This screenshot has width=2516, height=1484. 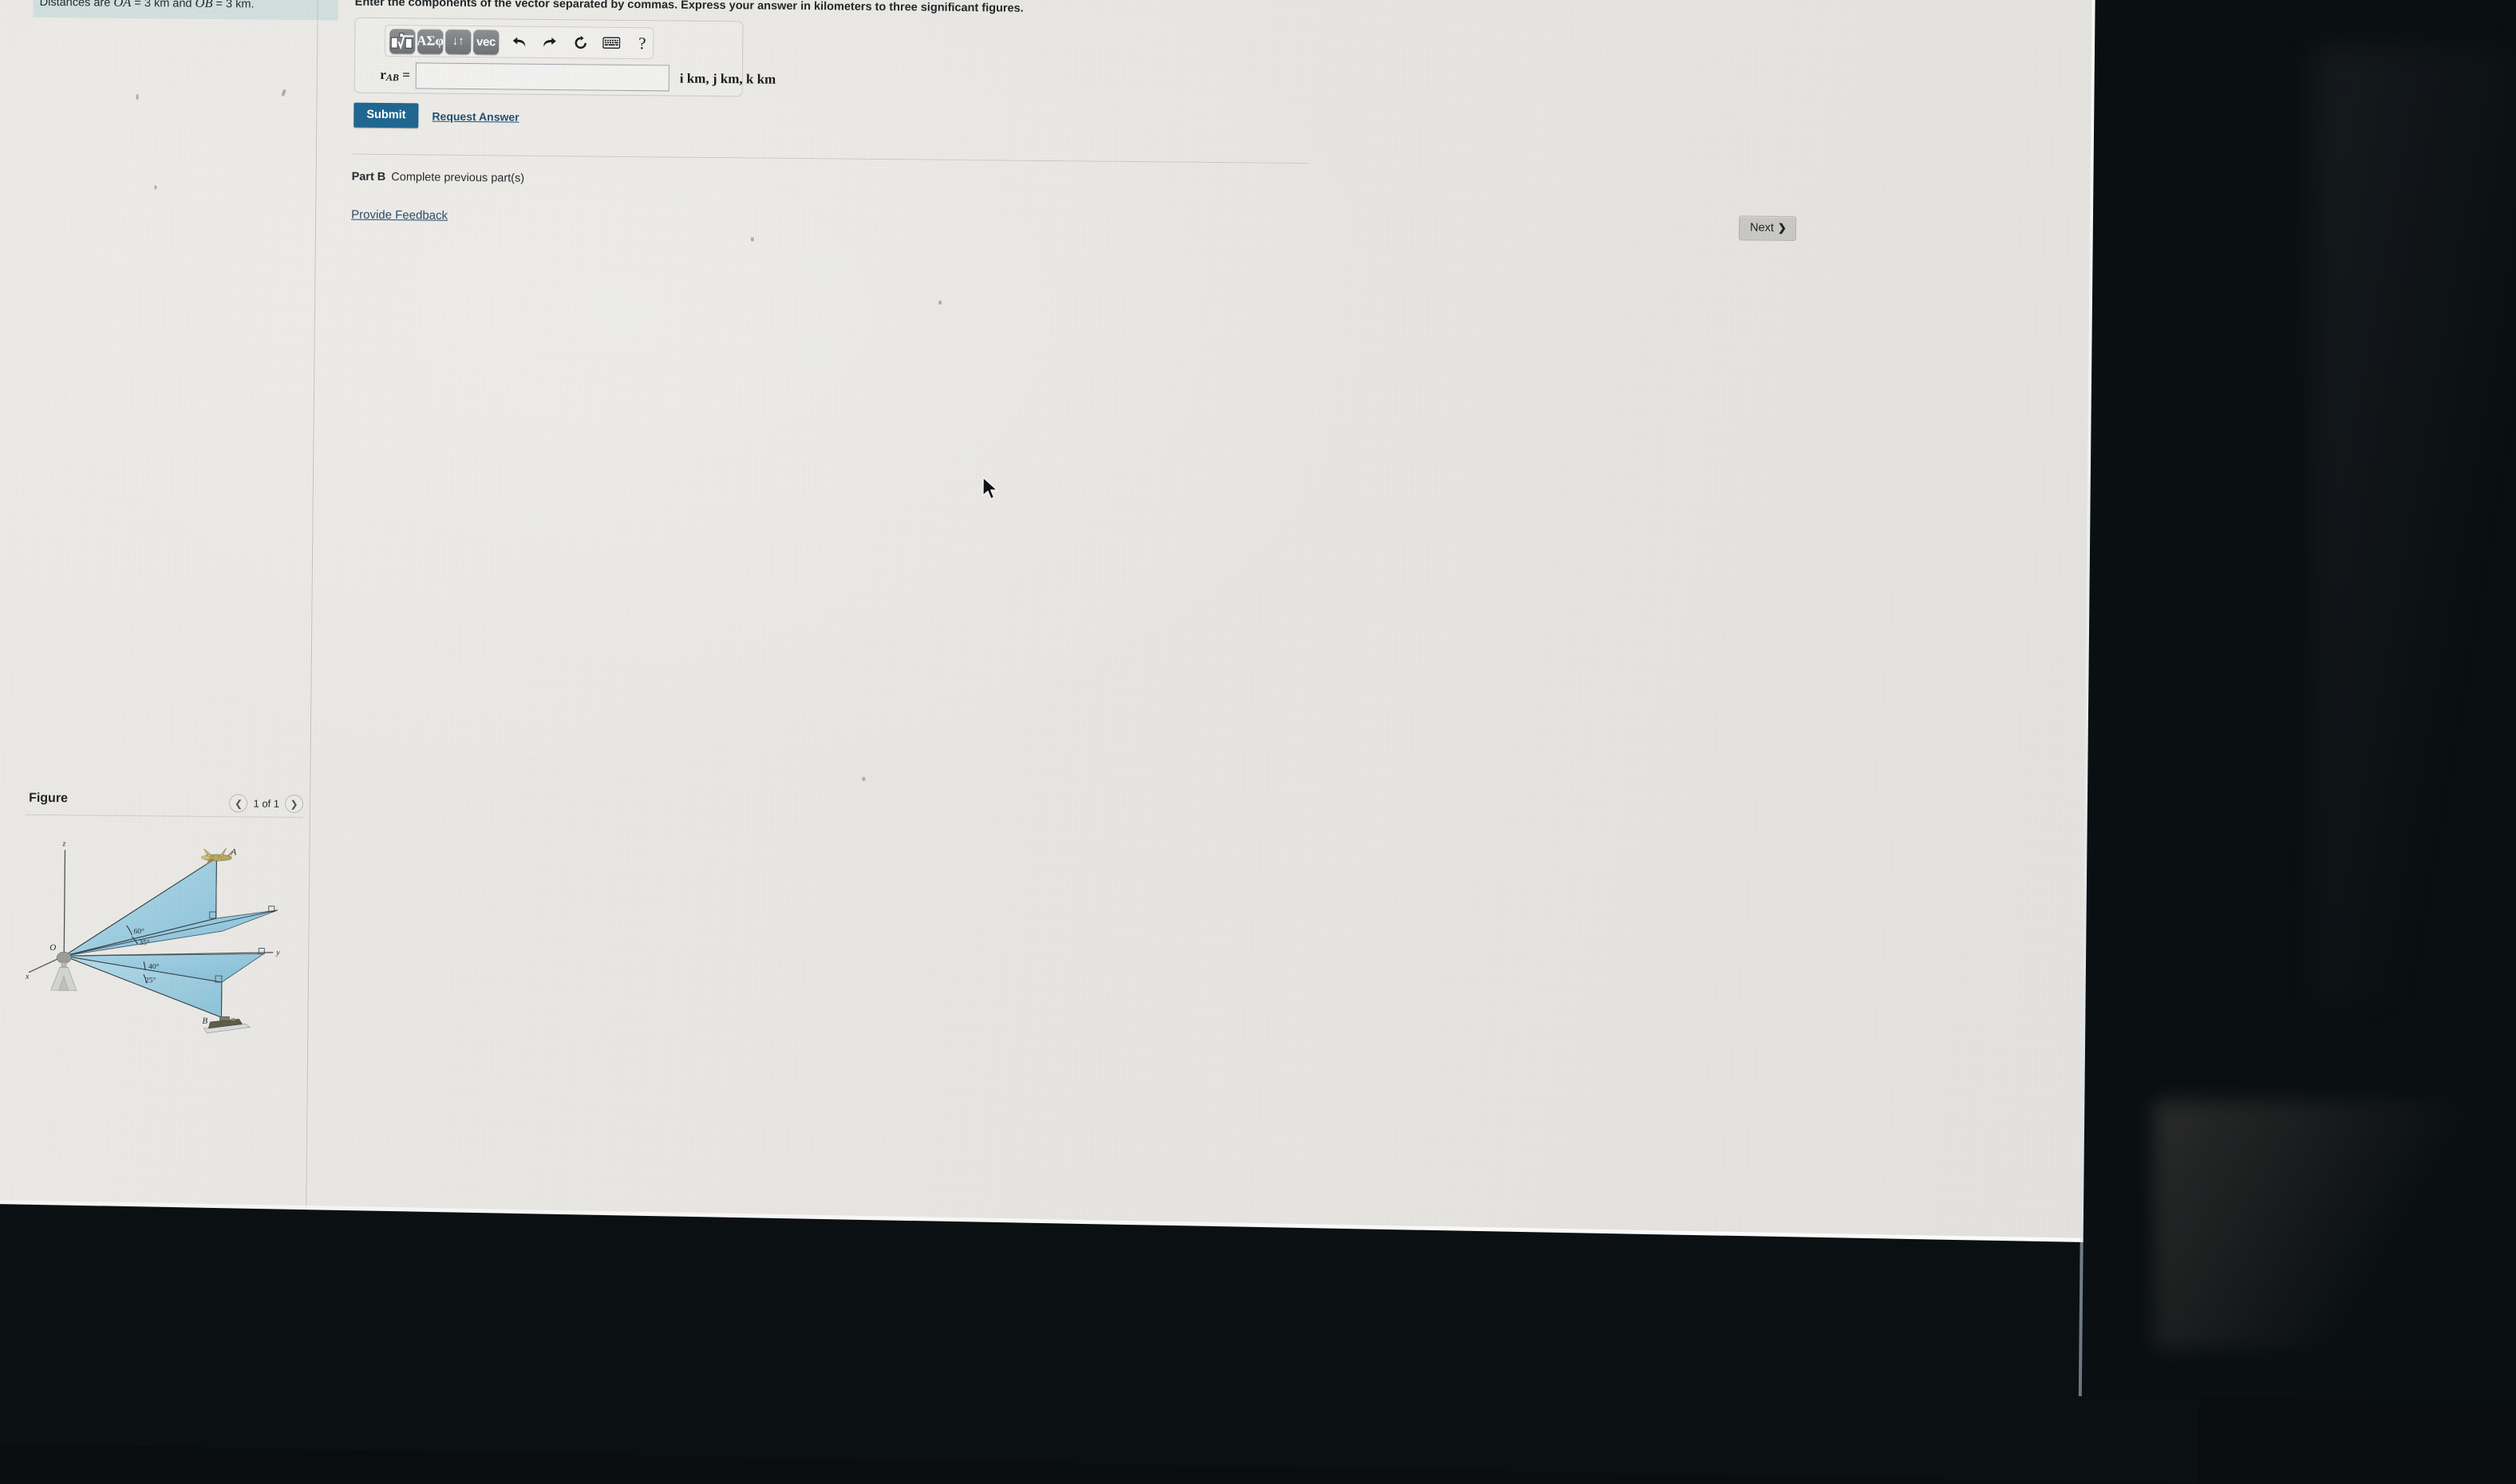 What do you see at coordinates (550, 42) in the screenshot?
I see `redo-icon` at bounding box center [550, 42].